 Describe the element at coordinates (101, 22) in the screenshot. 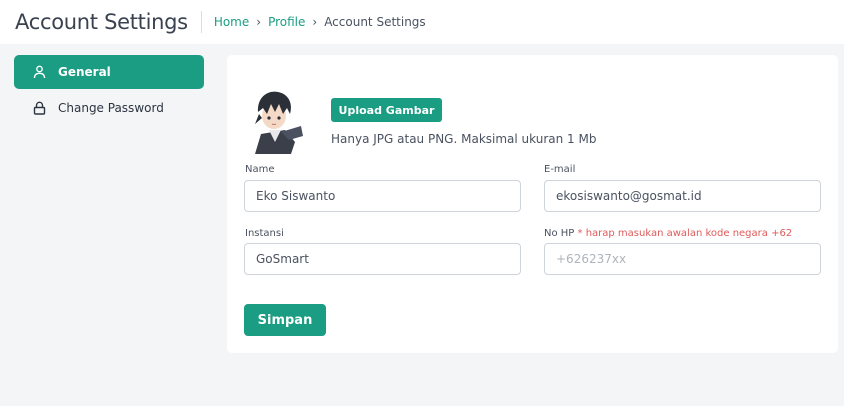

I see `page-title: Account Settings` at that location.